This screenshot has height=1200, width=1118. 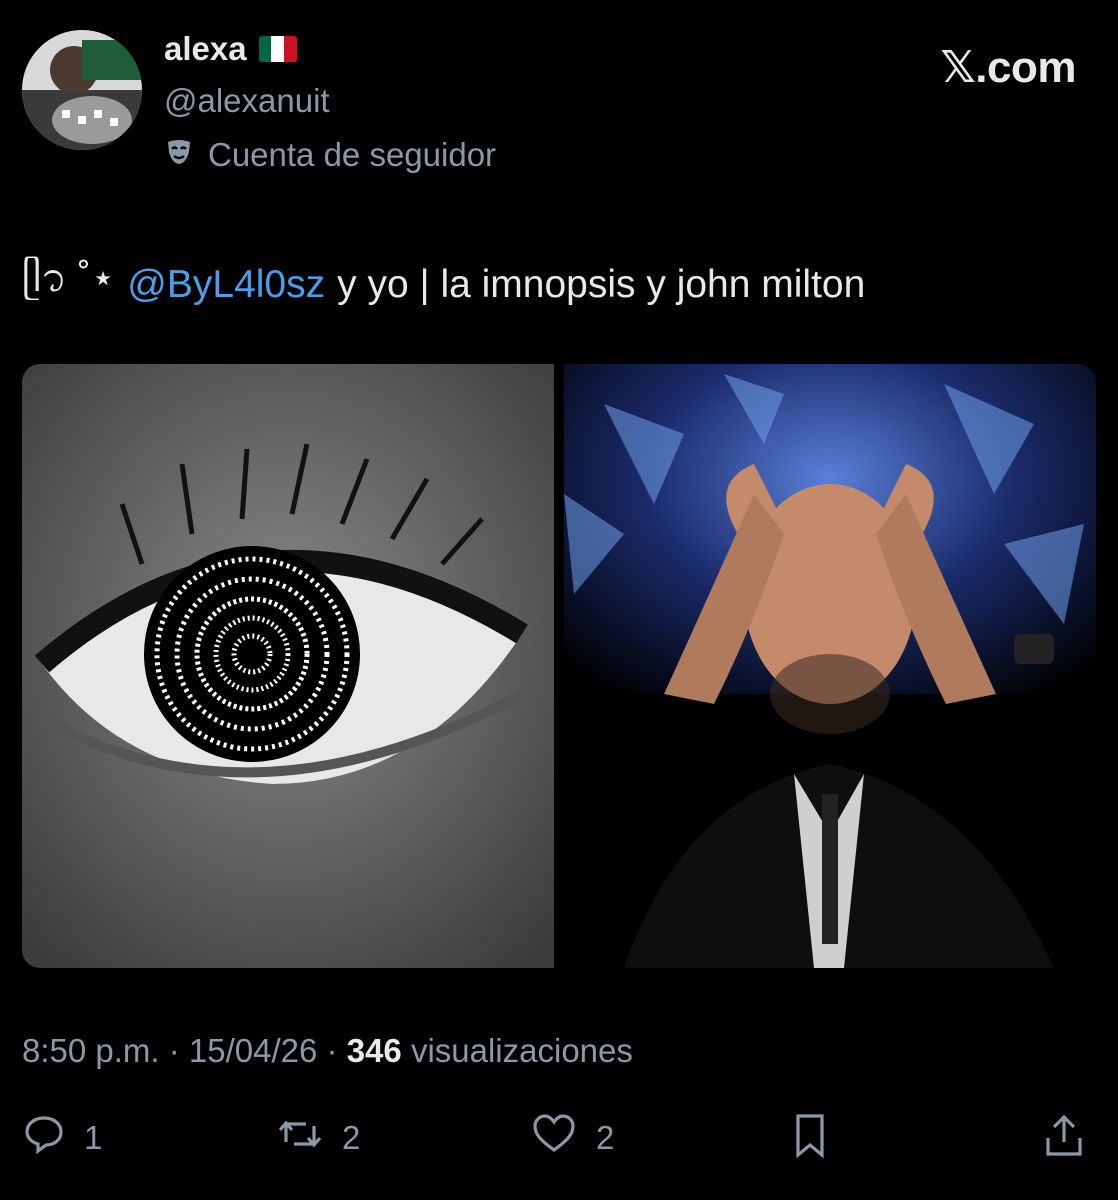 What do you see at coordinates (601, 284) in the screenshot?
I see `tweet-body: y yo | la imnopsis y john milton` at bounding box center [601, 284].